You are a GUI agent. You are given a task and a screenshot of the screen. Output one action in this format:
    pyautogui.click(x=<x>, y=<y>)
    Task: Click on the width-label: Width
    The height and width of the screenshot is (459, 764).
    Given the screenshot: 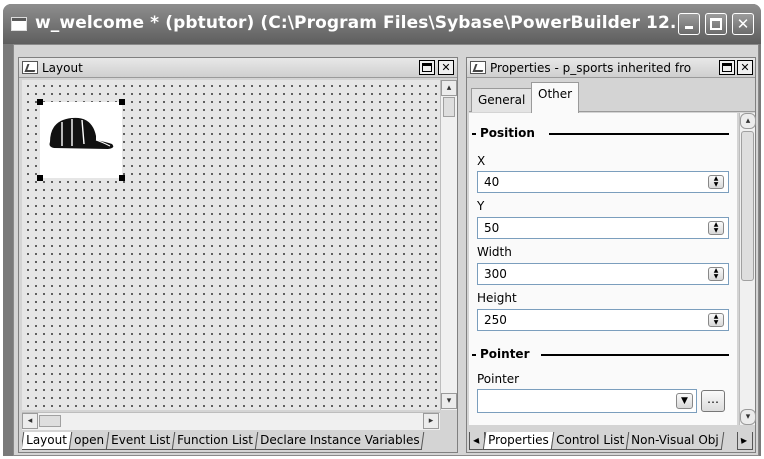 What is the action you would take?
    pyautogui.click(x=494, y=252)
    